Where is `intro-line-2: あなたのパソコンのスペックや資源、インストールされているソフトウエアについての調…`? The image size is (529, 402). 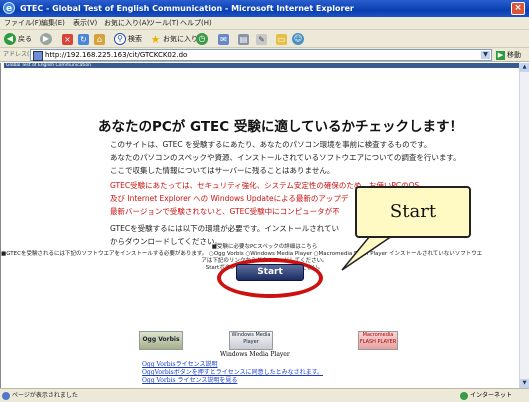
intro-line-2: あなたのパソコンのスペックや資源、インストールされているソフトウエアについての調… is located at coordinates (285, 157).